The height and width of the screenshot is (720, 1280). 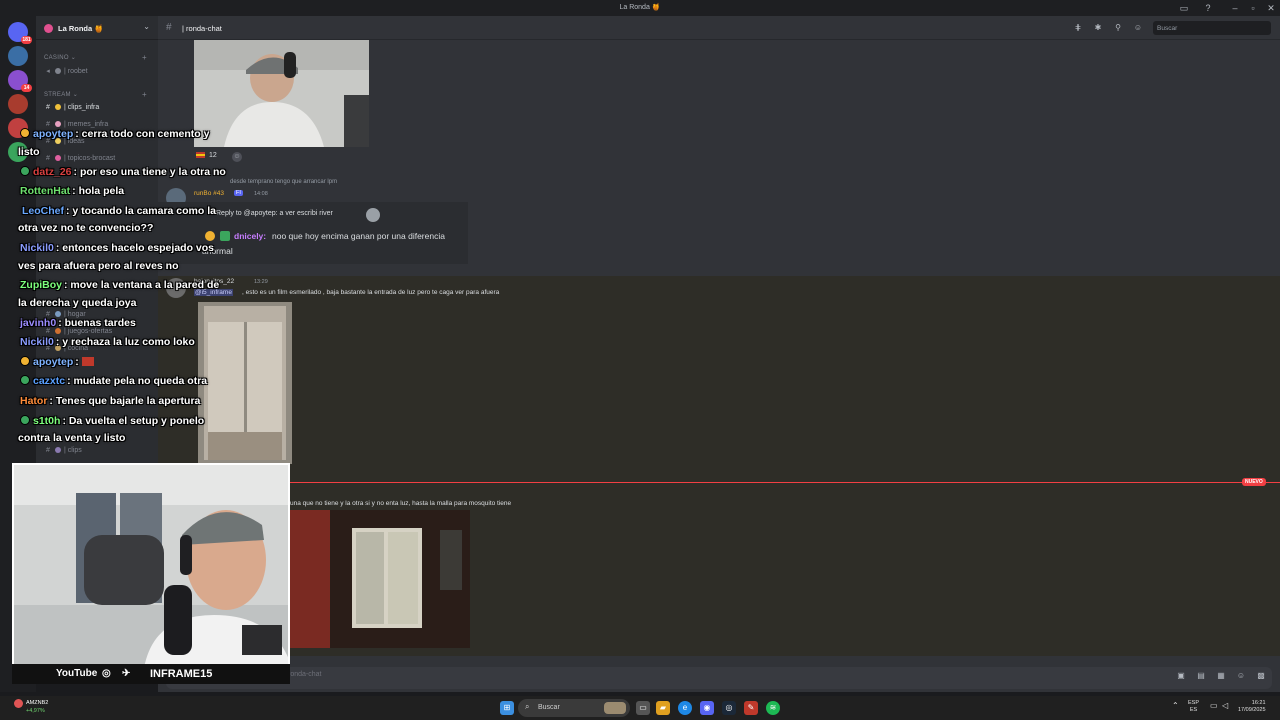 What do you see at coordinates (250, 236) in the screenshot?
I see `message-author: dnicely:` at bounding box center [250, 236].